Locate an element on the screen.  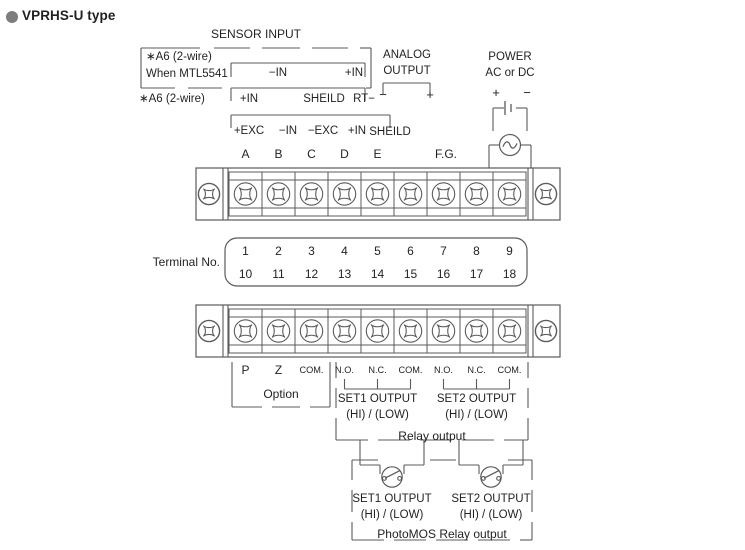
relay-set1-line2: (HI) / (LOW) is located at coordinates (377, 415).